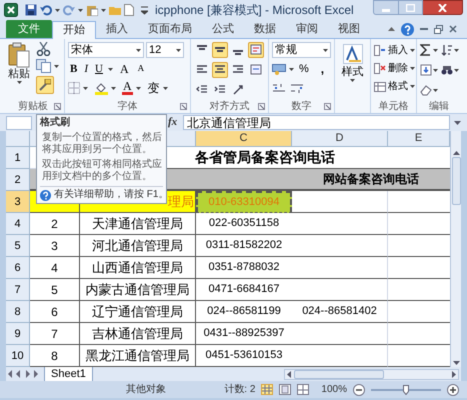  Describe the element at coordinates (304, 69) in the screenshot. I see `percent-button: %` at that location.